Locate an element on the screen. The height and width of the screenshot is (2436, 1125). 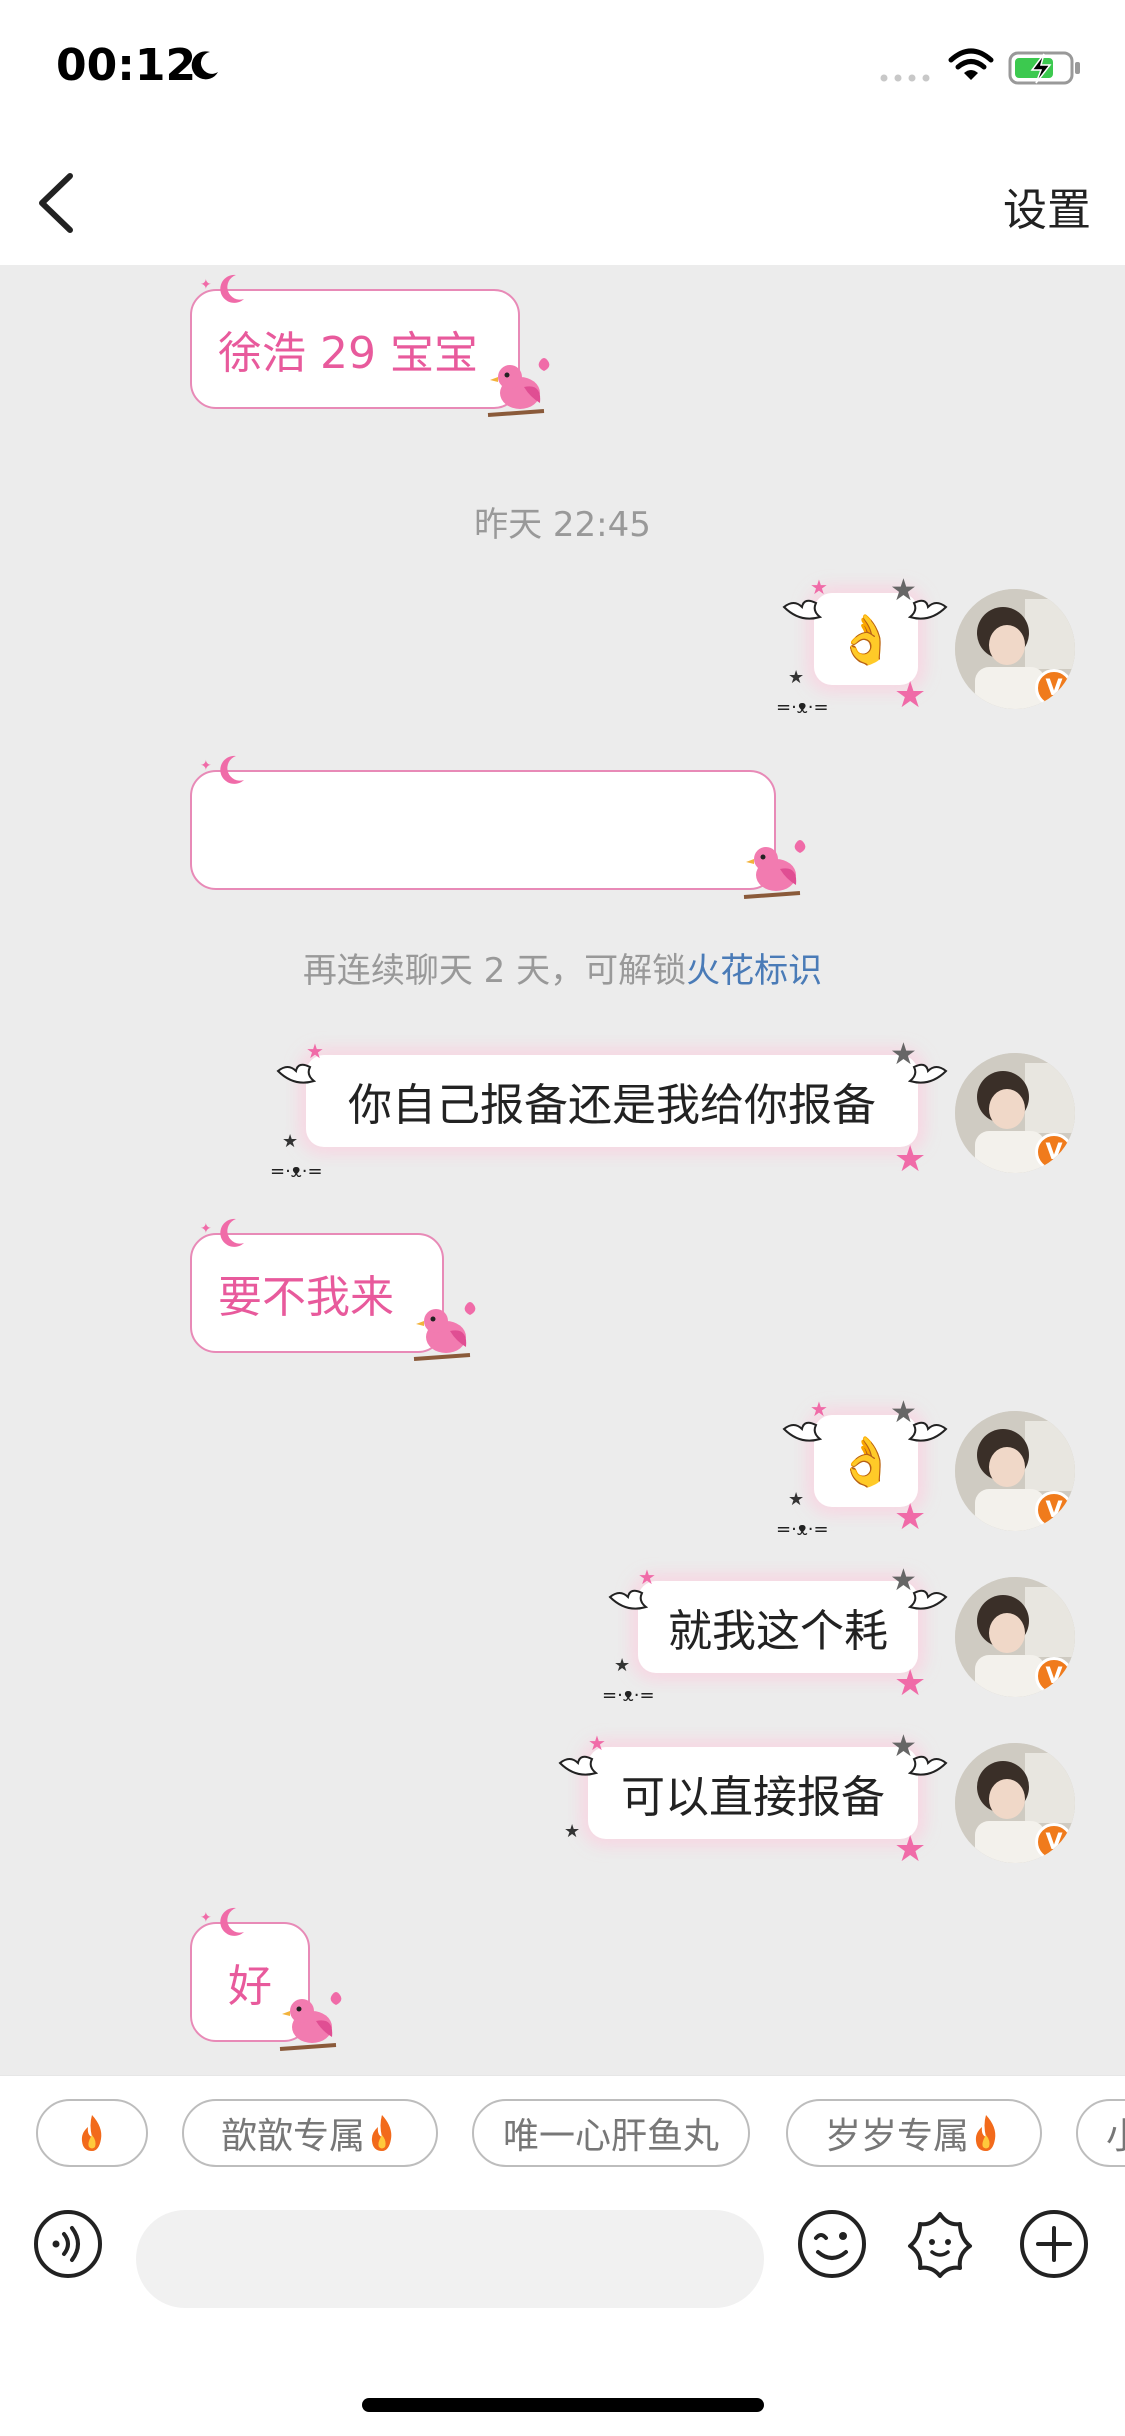
message-text: 好 is located at coordinates (250, 1986).